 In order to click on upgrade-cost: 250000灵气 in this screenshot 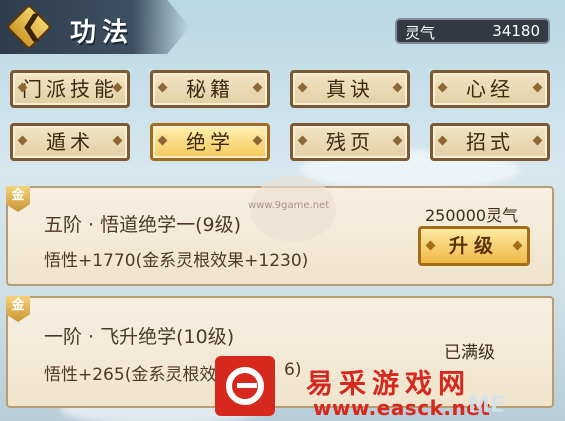, I will do `click(472, 215)`.